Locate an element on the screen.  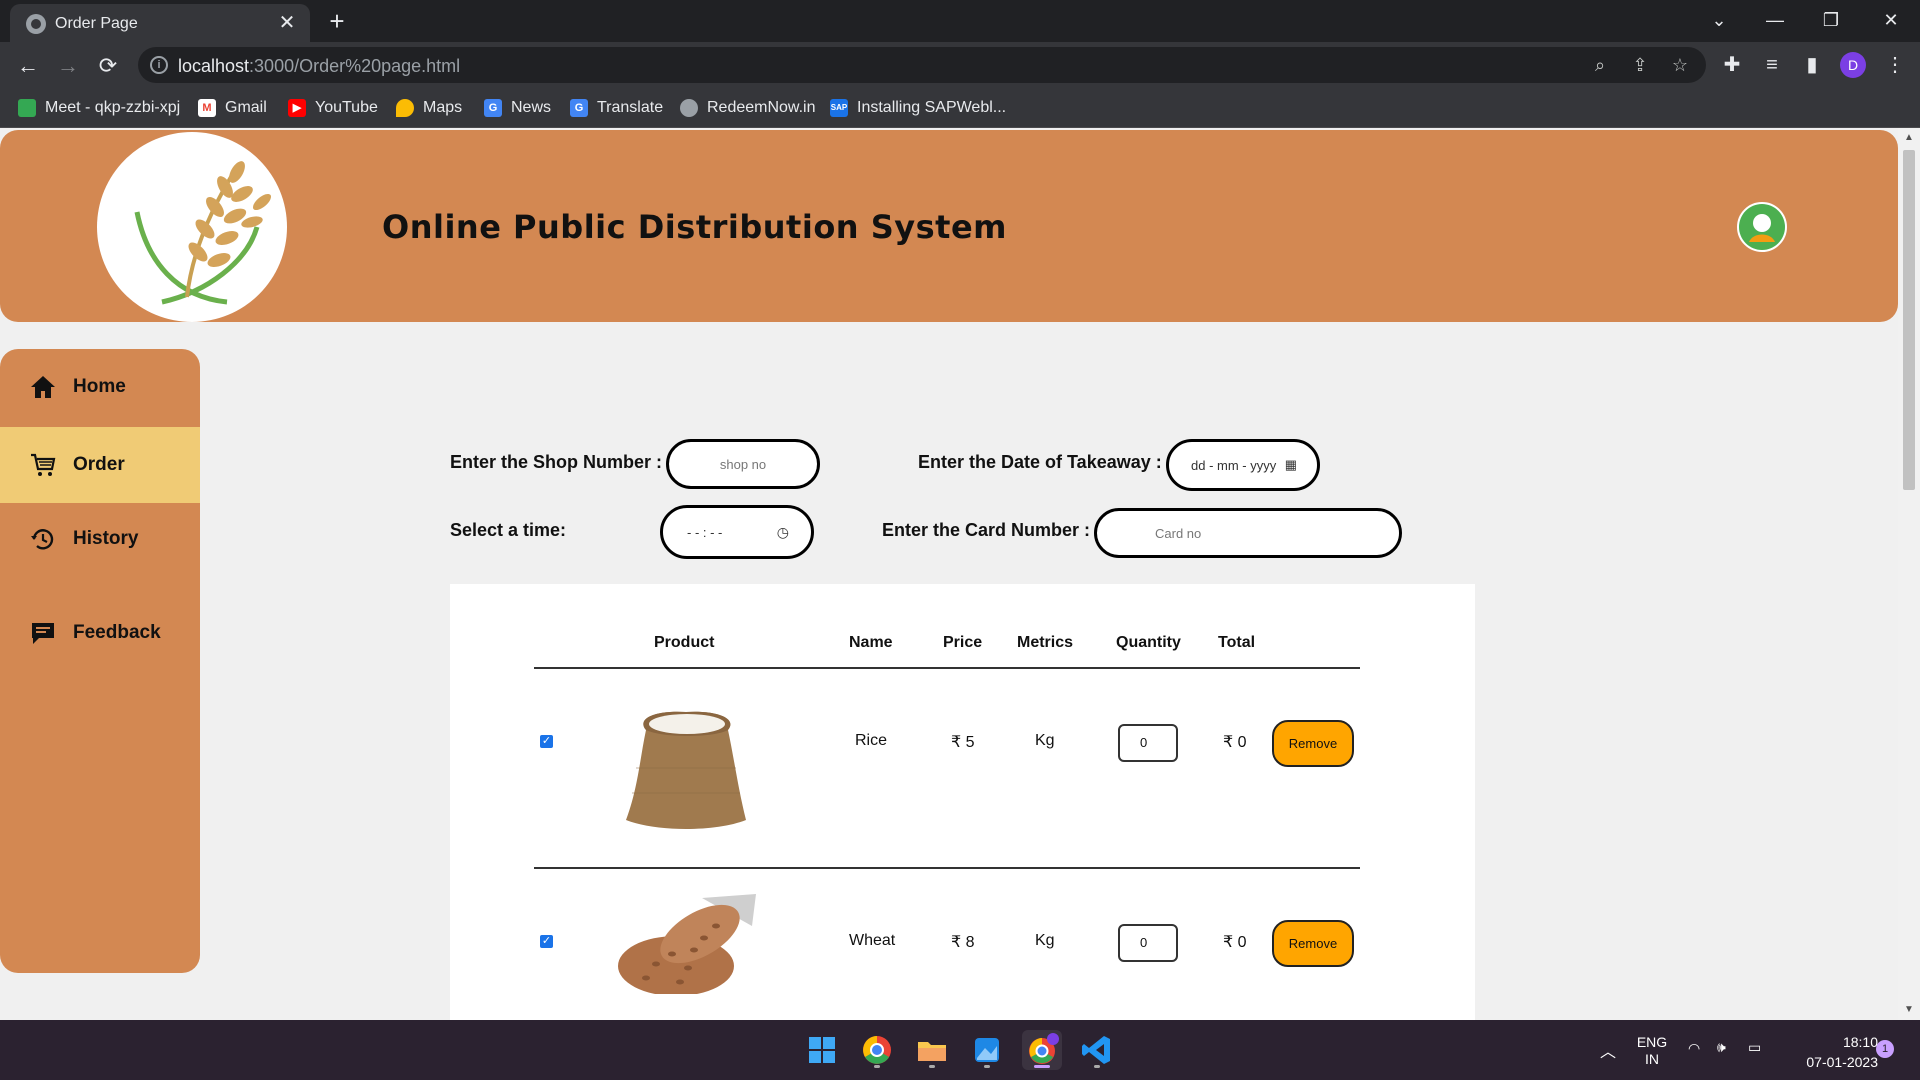
tab-search-chevron-icon: ⌄ is located at coordinates (1719, 20).